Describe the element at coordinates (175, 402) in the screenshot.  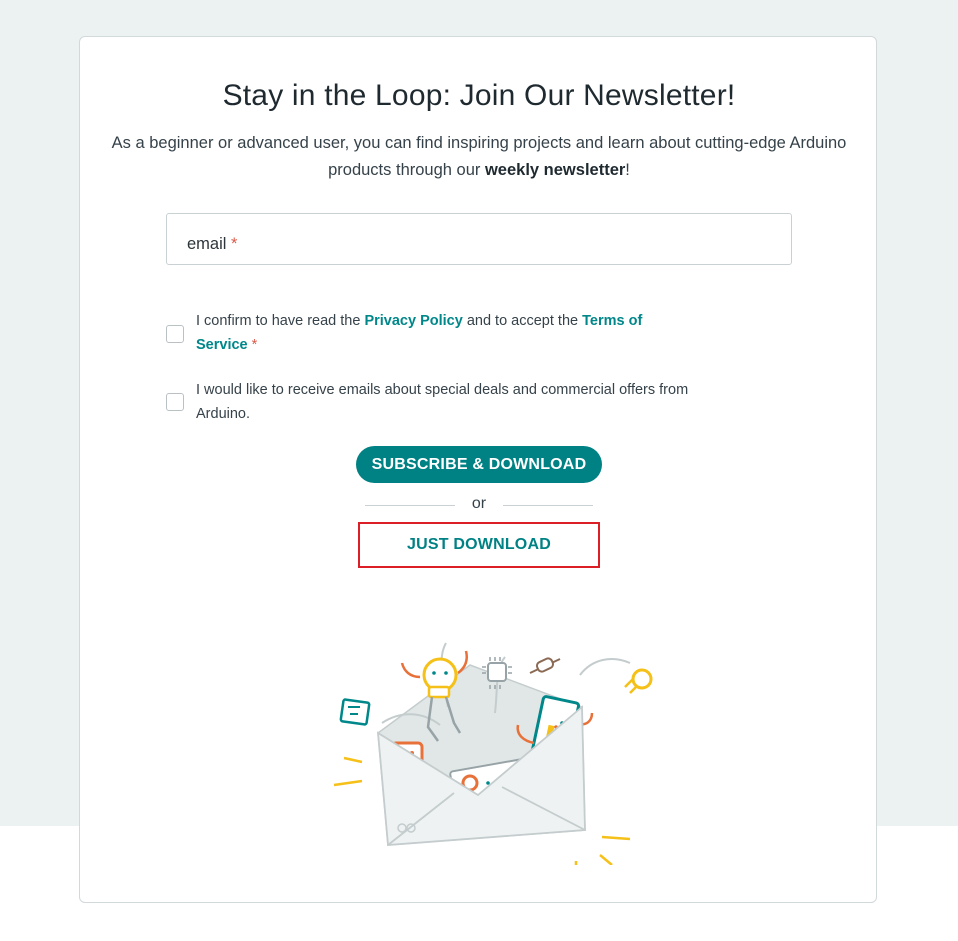
I see `offers-checkbox` at that location.